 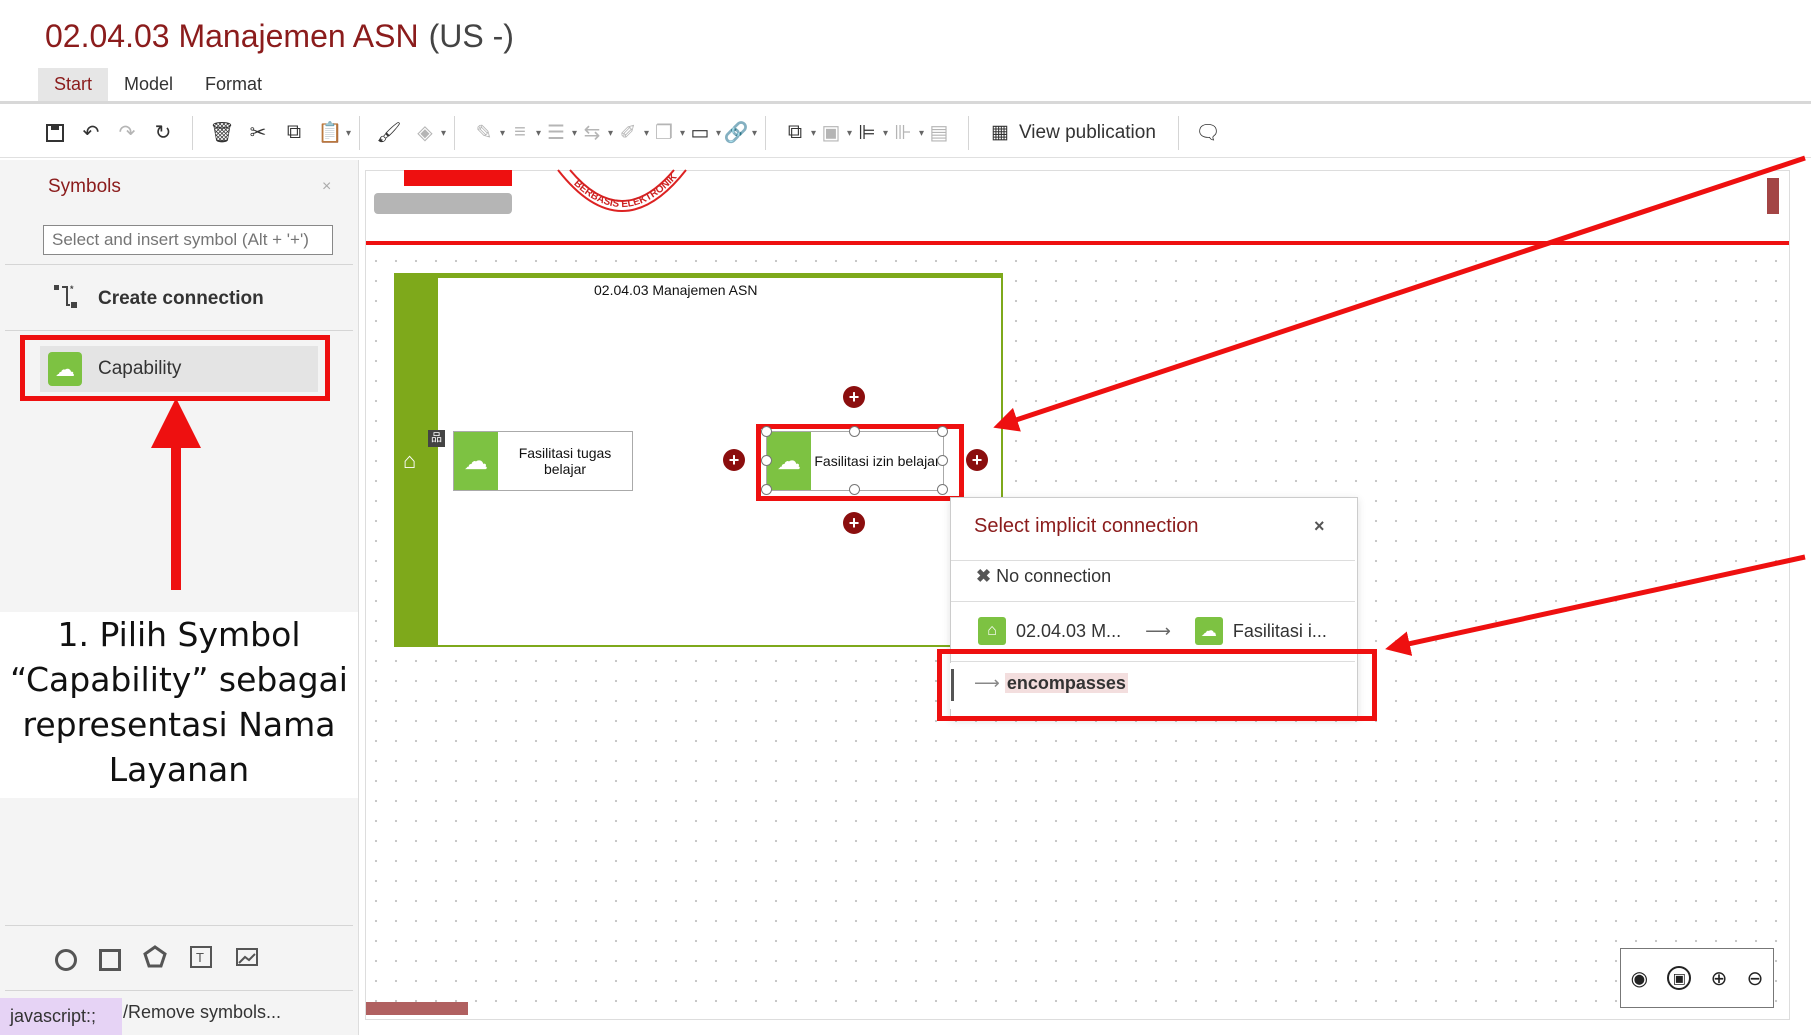 What do you see at coordinates (667, 133) in the screenshot?
I see `shadow-icon: ❐ ▾` at bounding box center [667, 133].